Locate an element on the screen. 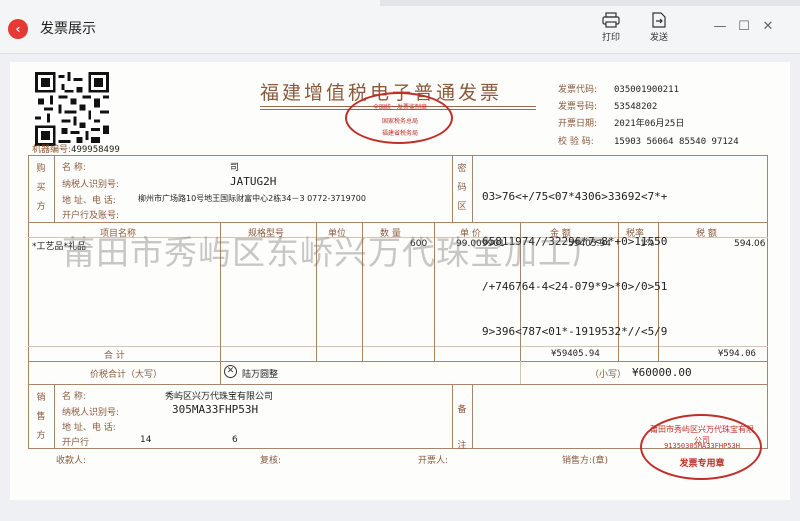 The width and height of the screenshot is (800, 521). buyer-taxid-label: 纳税人识别号: is located at coordinates (91, 185).